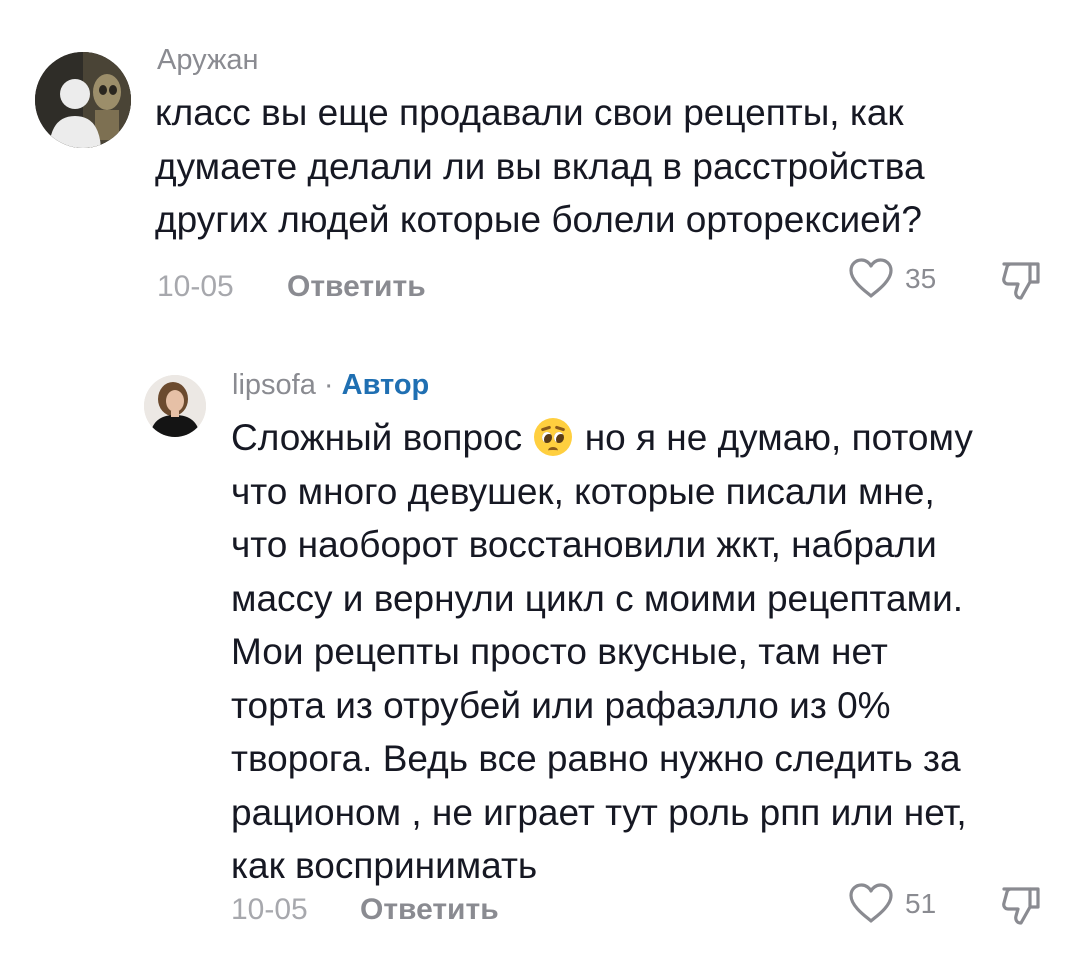  Describe the element at coordinates (274, 385) in the screenshot. I see `username-text: lipsofa` at that location.